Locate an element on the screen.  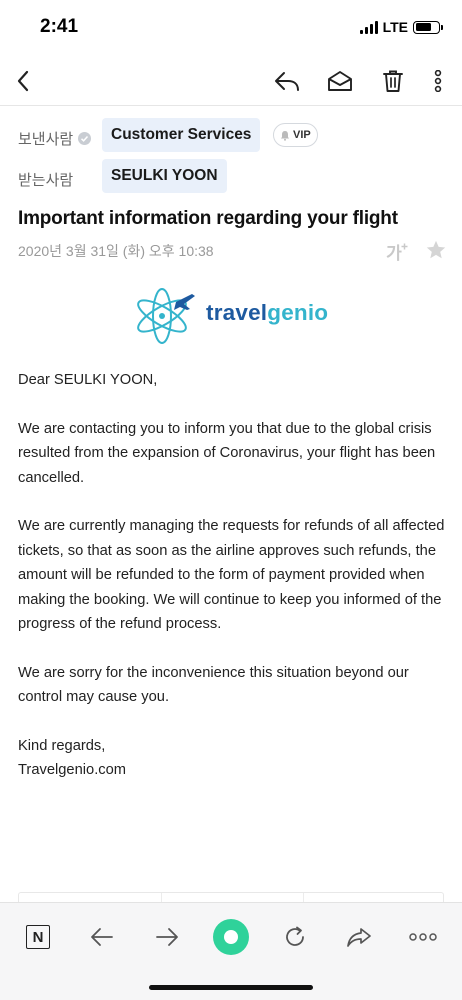
vip-button: VIP is located at coordinates (295, 135).